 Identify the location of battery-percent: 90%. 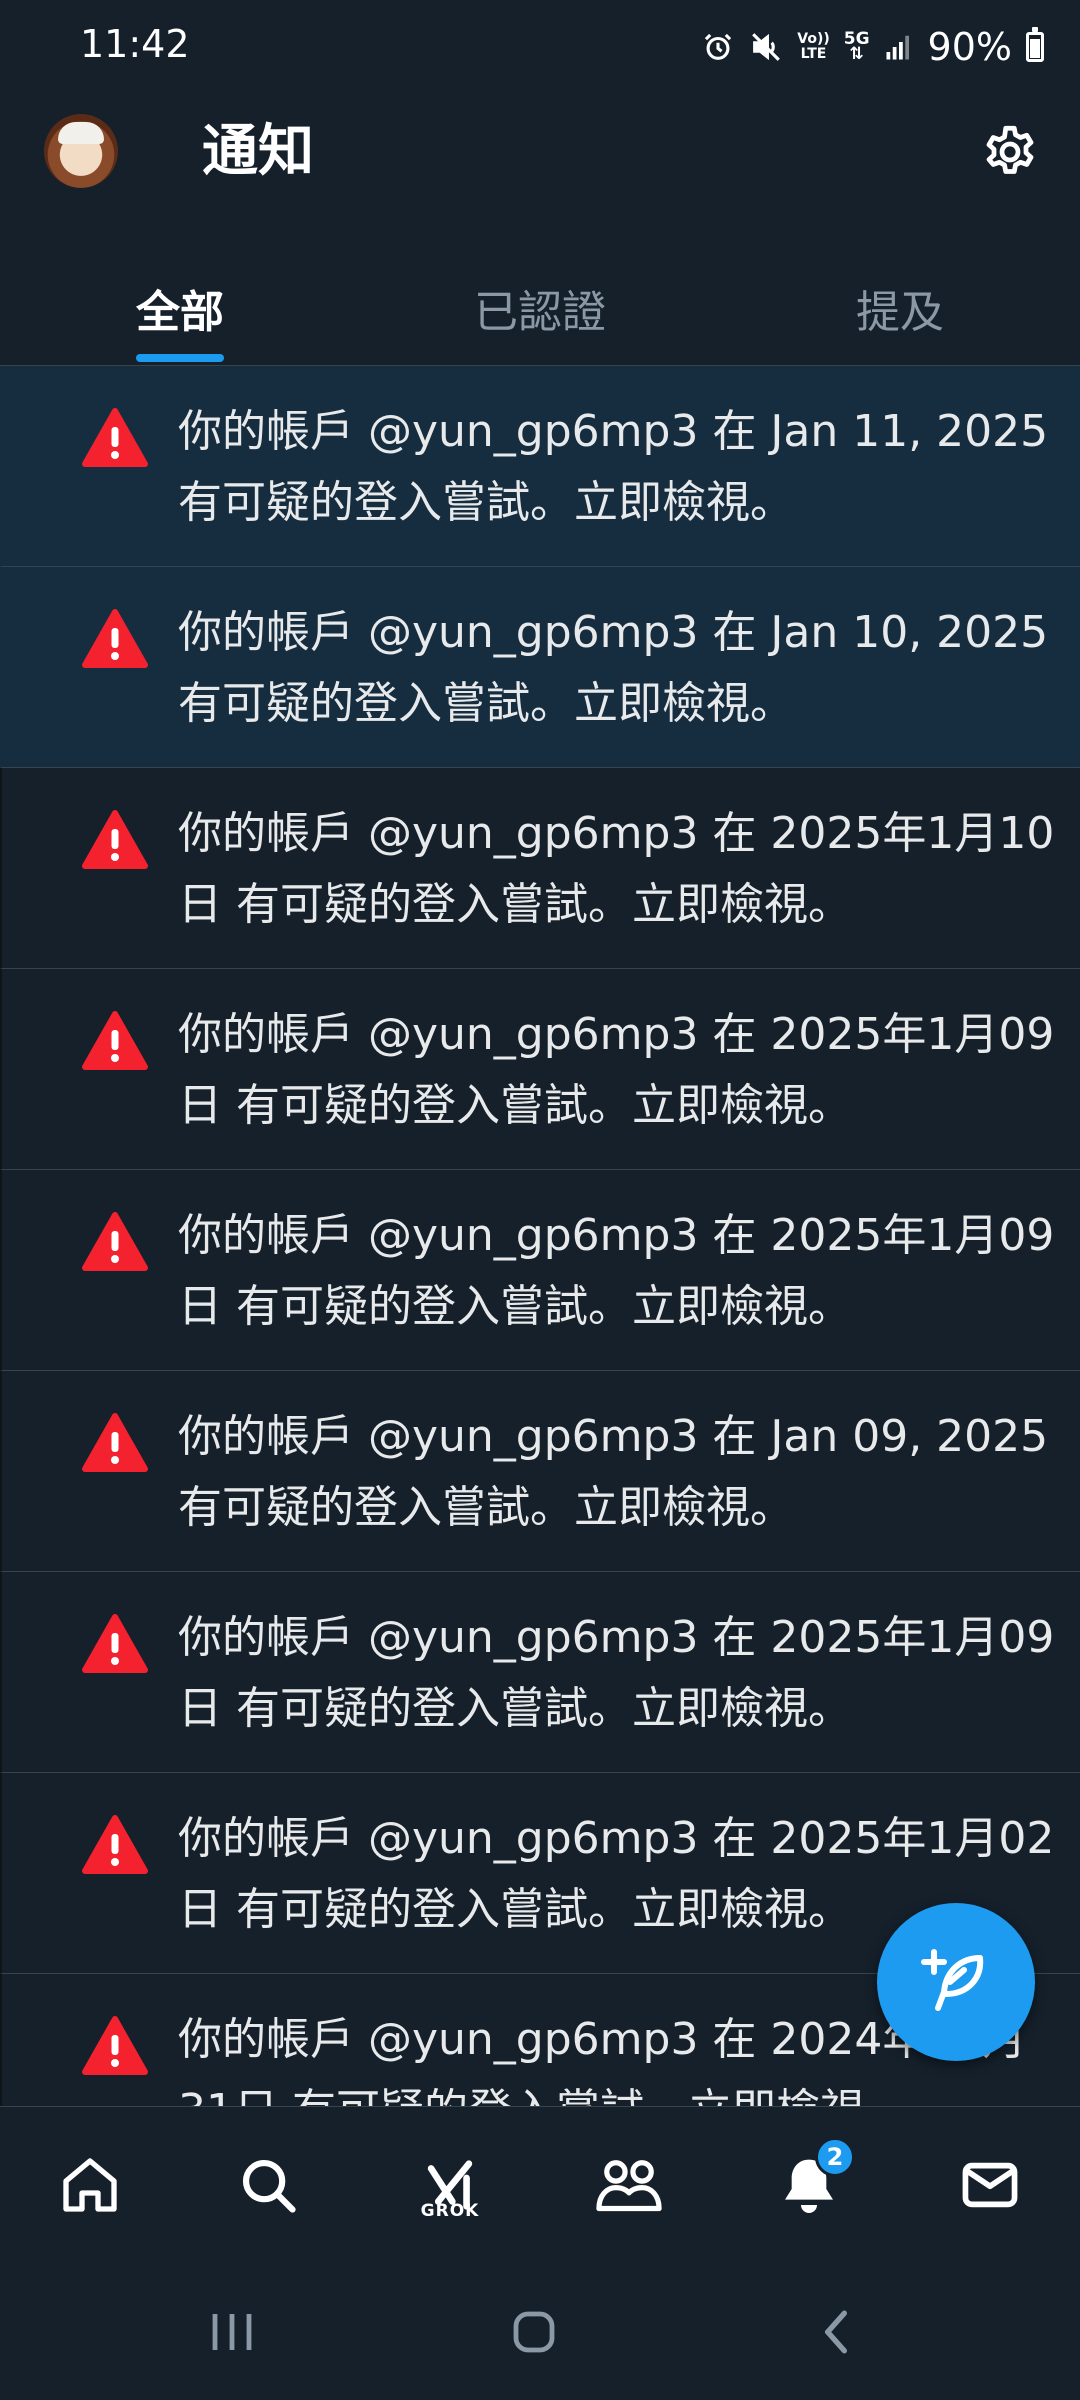
(969, 47).